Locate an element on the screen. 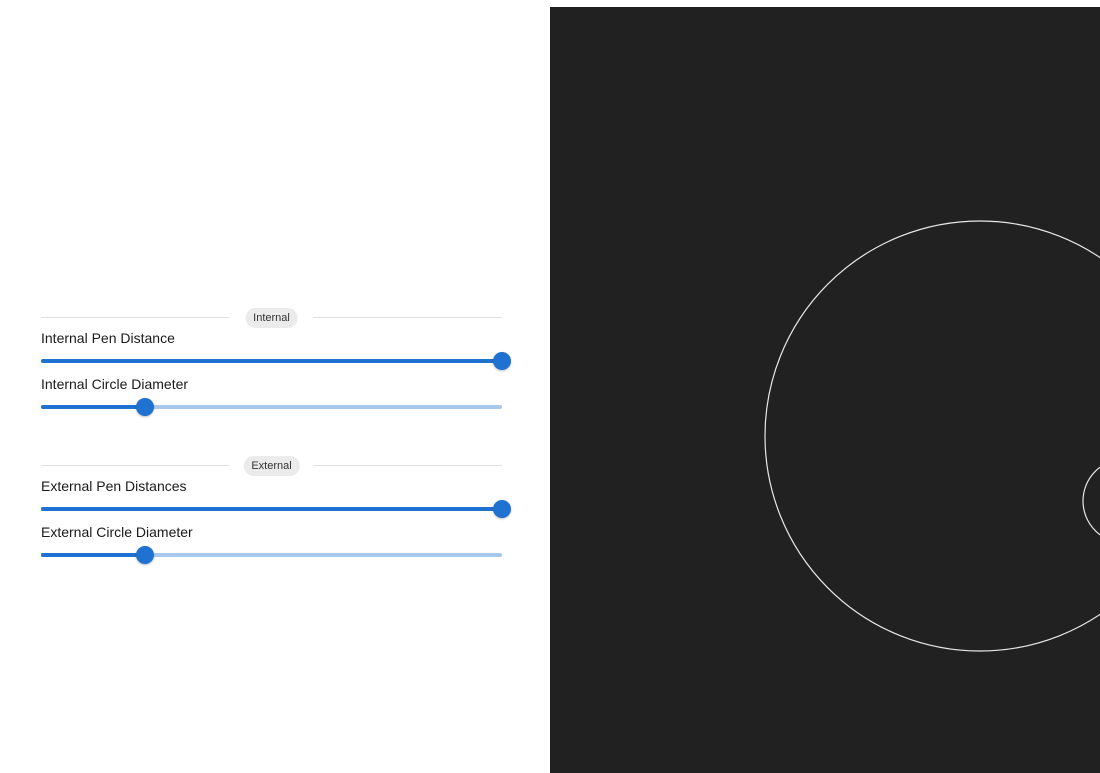  internal-pen-distance-slider is located at coordinates (276, 361).